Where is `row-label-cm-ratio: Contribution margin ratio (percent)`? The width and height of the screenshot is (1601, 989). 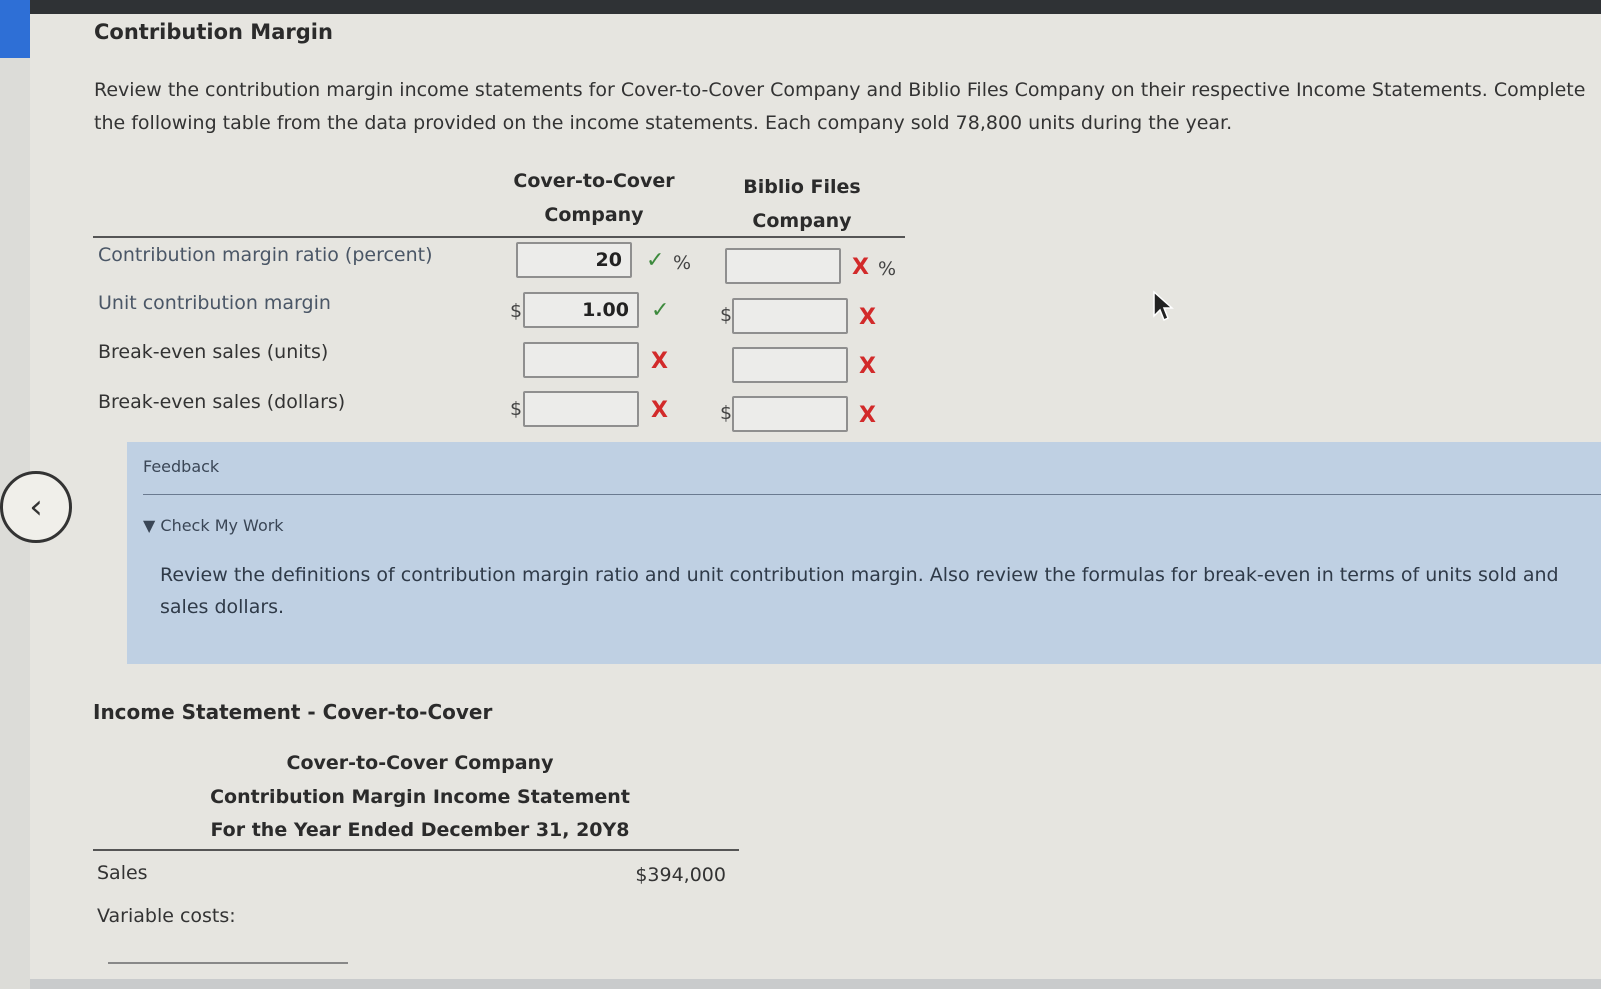
row-label-cm-ratio: Contribution margin ratio (percent) is located at coordinates (265, 255).